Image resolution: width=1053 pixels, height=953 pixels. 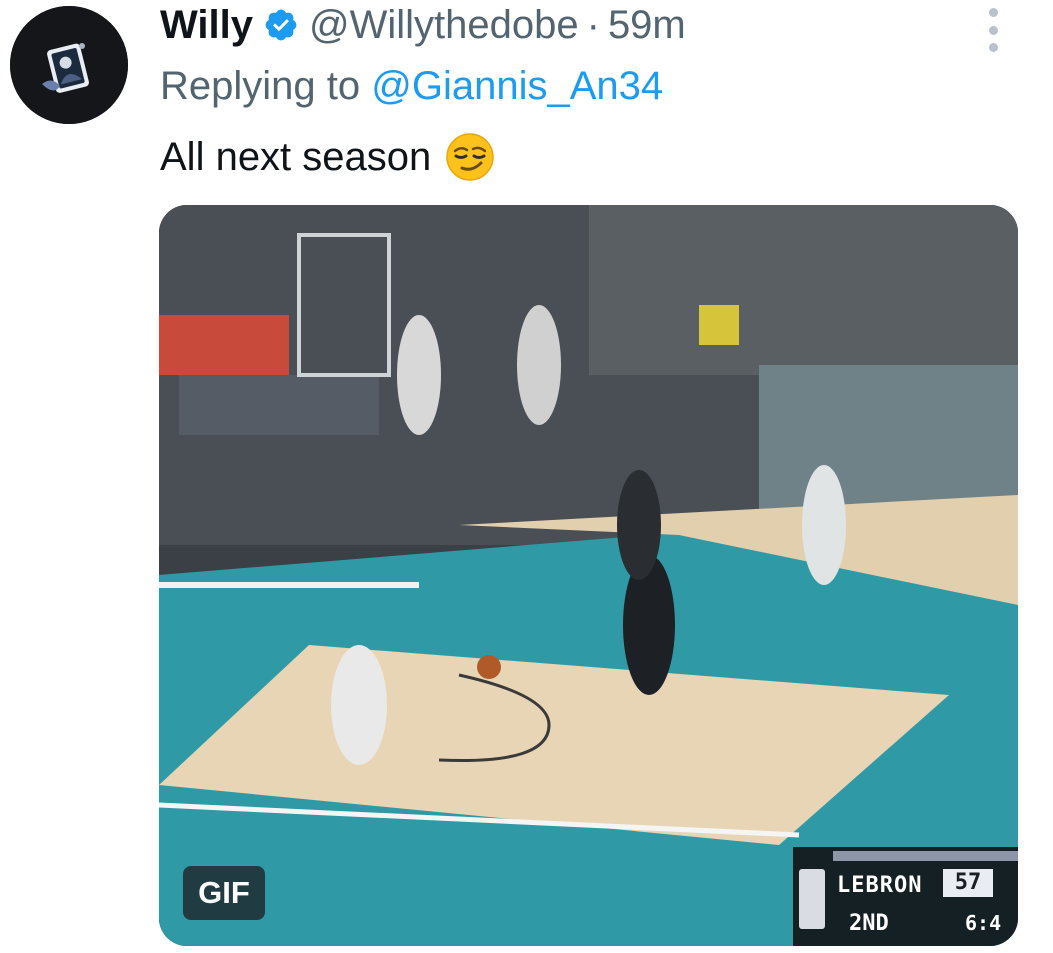 I want to click on replying-prefix: Replying to, so click(x=266, y=86).